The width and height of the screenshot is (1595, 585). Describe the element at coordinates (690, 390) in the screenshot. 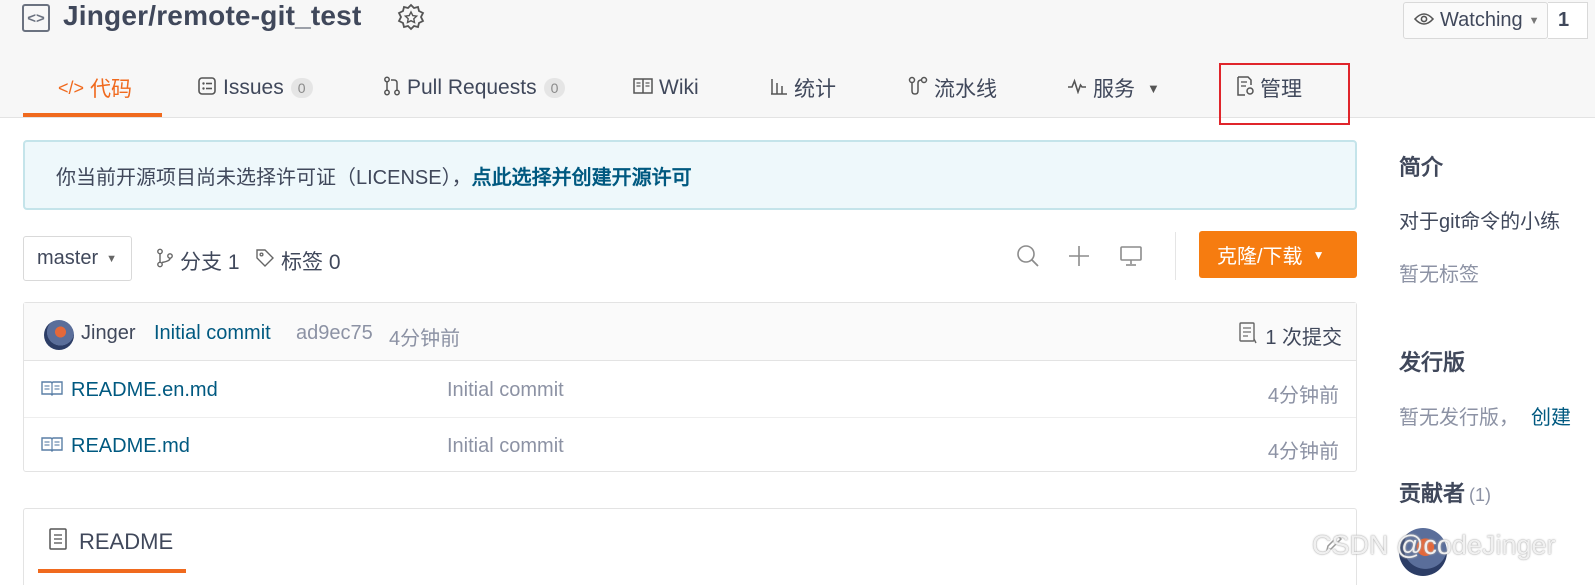

I see `table-row: README.en.md Initial commit 4分钟前` at that location.